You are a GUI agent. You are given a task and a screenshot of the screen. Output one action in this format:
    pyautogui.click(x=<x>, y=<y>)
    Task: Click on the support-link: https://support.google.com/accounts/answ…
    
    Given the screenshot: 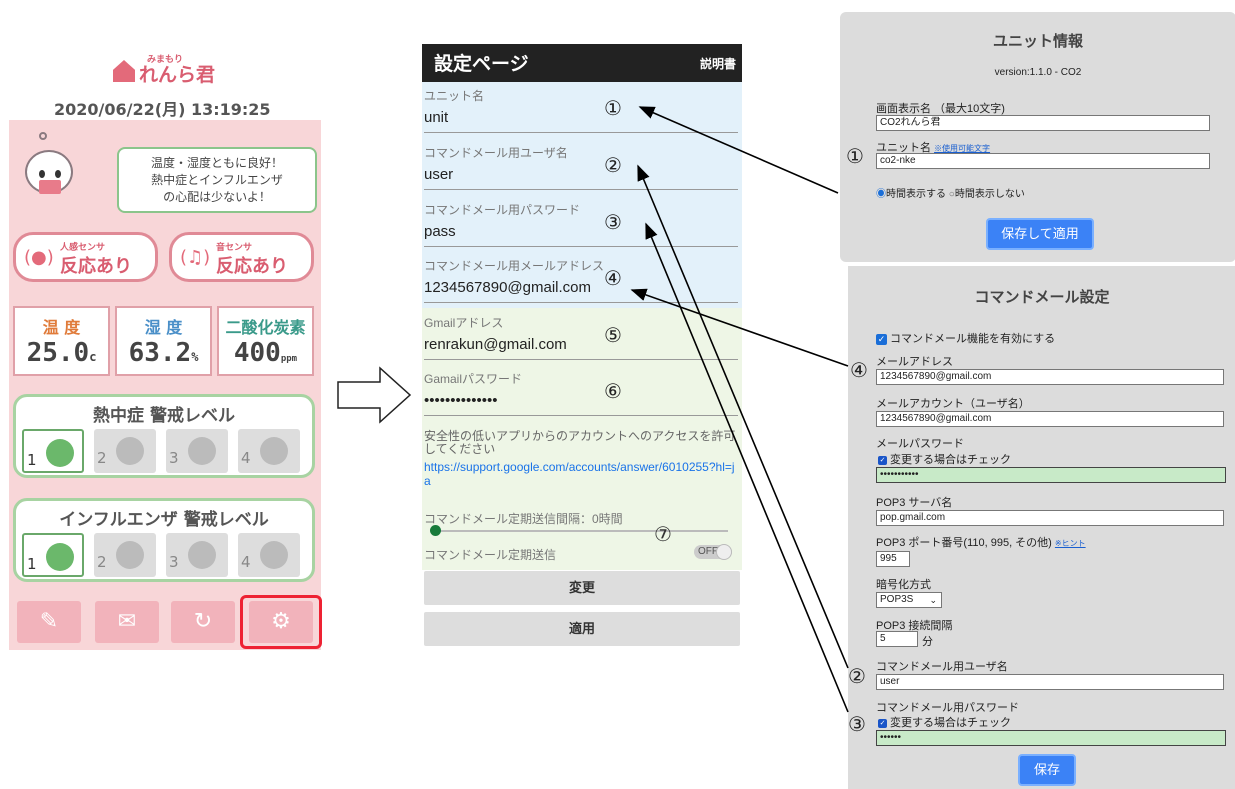 What is the action you would take?
    pyautogui.click(x=580, y=474)
    